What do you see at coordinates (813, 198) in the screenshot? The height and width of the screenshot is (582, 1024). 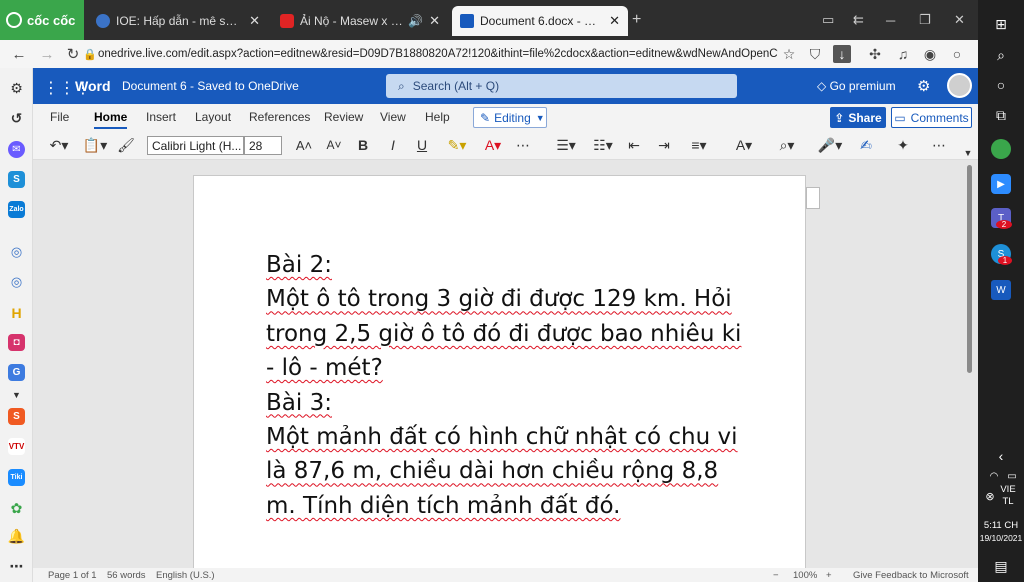 I see `page-comment-marker` at bounding box center [813, 198].